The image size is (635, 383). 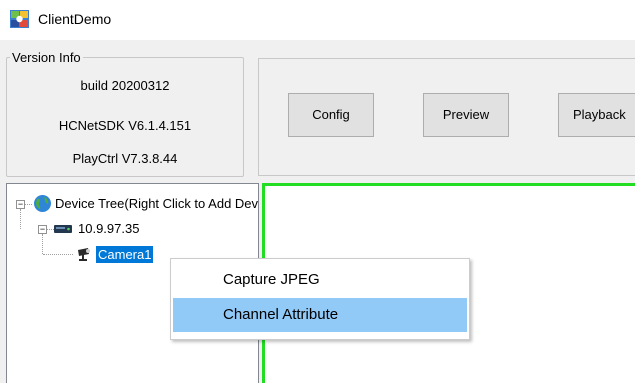 I want to click on menu-item-capture-jpeg: Capture JPEG, so click(x=320, y=280).